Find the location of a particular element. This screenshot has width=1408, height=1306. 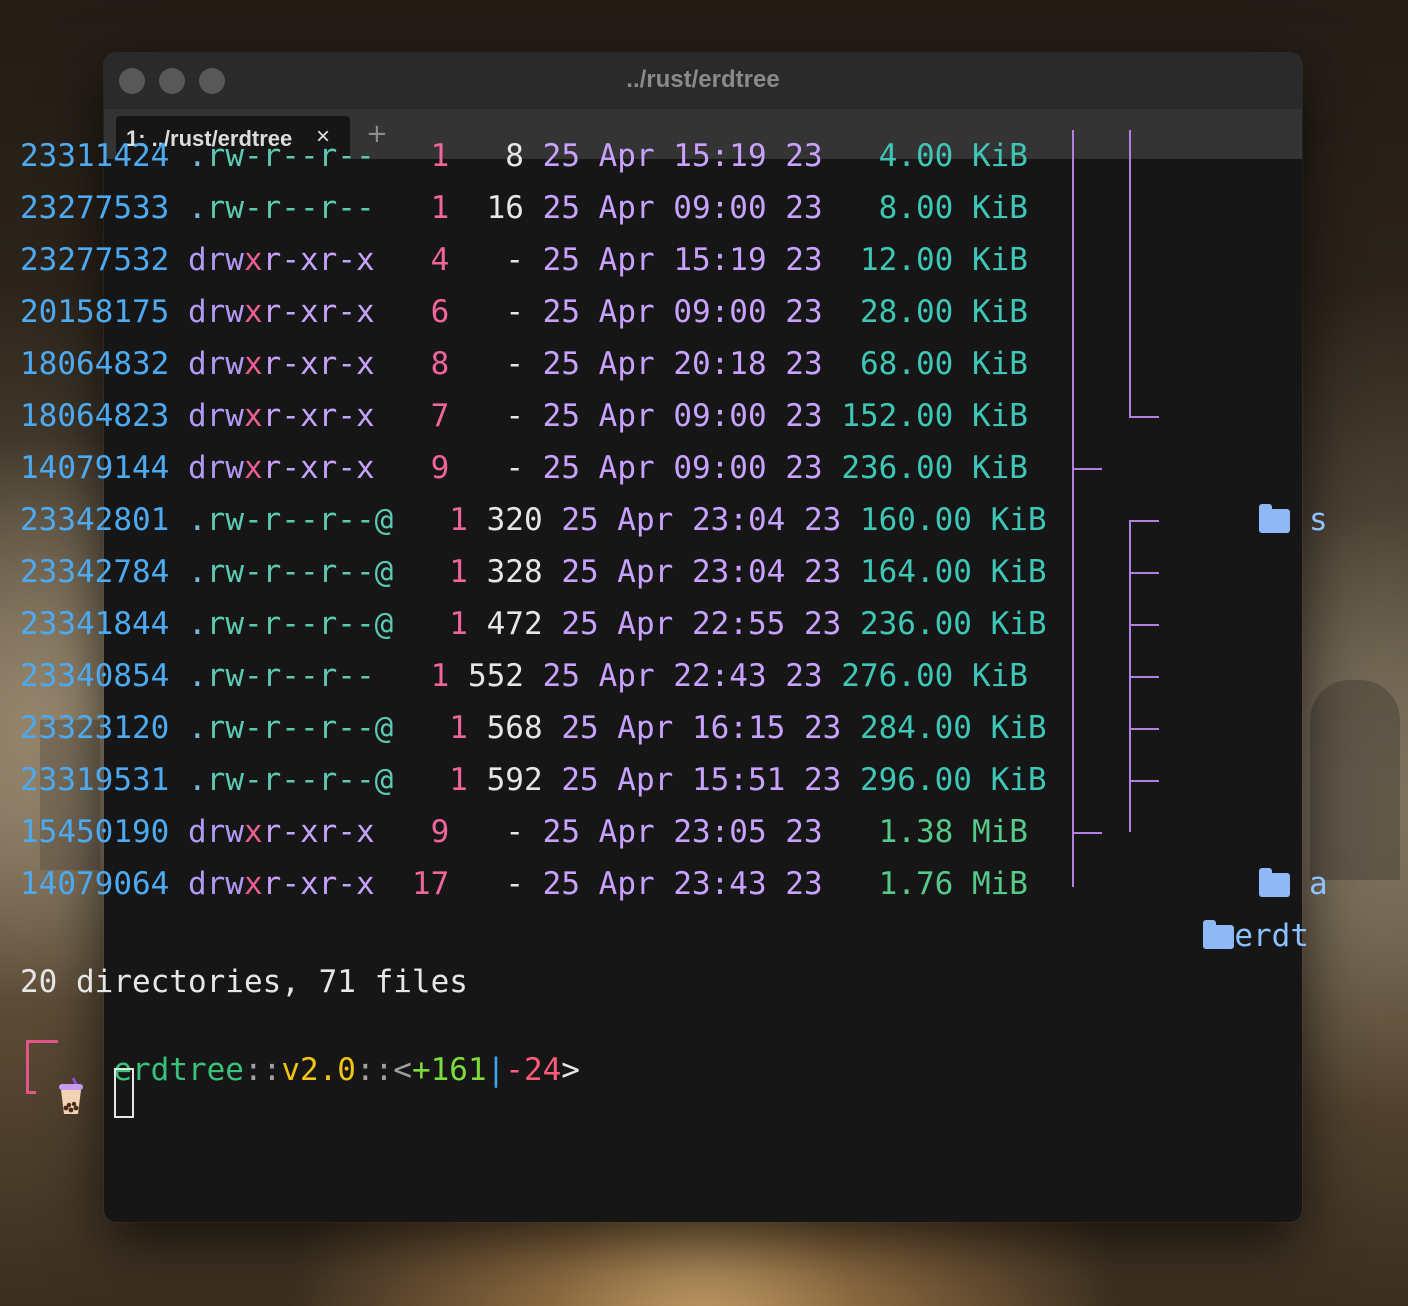

inode-cell: 23323120 is located at coordinates (95, 728).